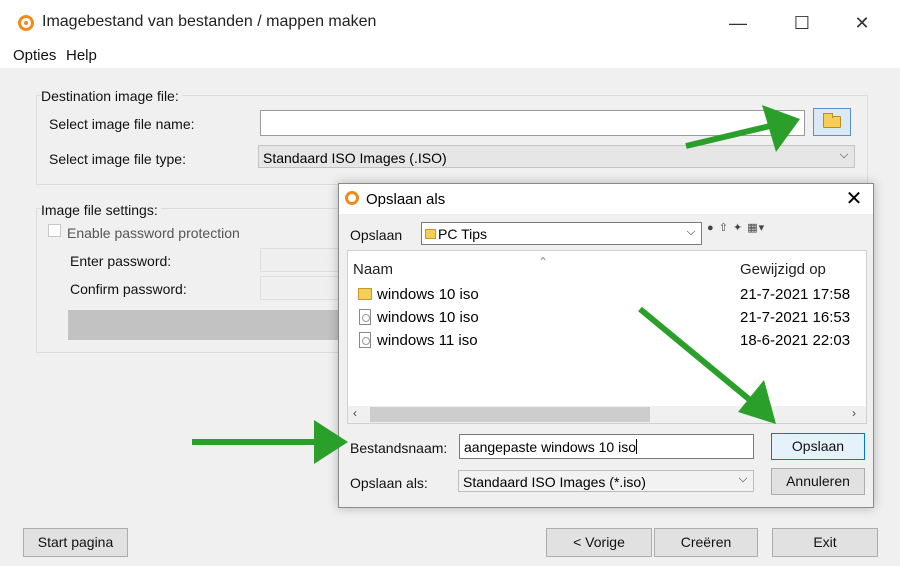  I want to click on location-label: Opslaan, so click(376, 235).